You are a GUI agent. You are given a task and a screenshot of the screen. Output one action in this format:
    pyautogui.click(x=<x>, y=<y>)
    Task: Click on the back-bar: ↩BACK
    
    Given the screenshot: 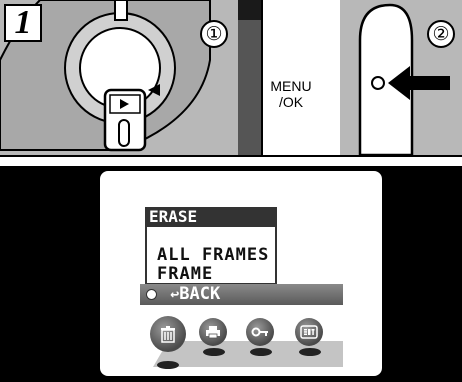 What is the action you would take?
    pyautogui.click(x=241, y=294)
    